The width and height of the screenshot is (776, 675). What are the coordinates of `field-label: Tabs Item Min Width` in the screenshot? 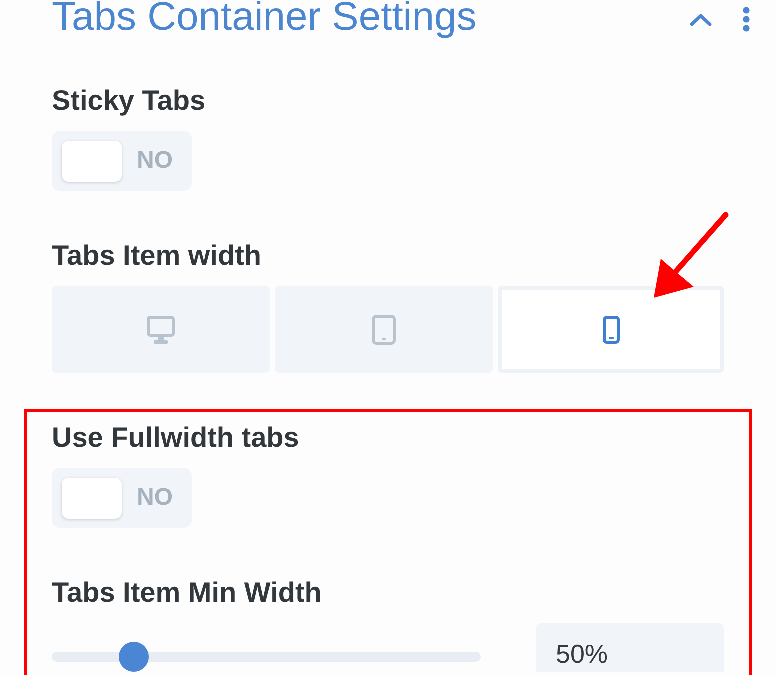 It's located at (187, 593).